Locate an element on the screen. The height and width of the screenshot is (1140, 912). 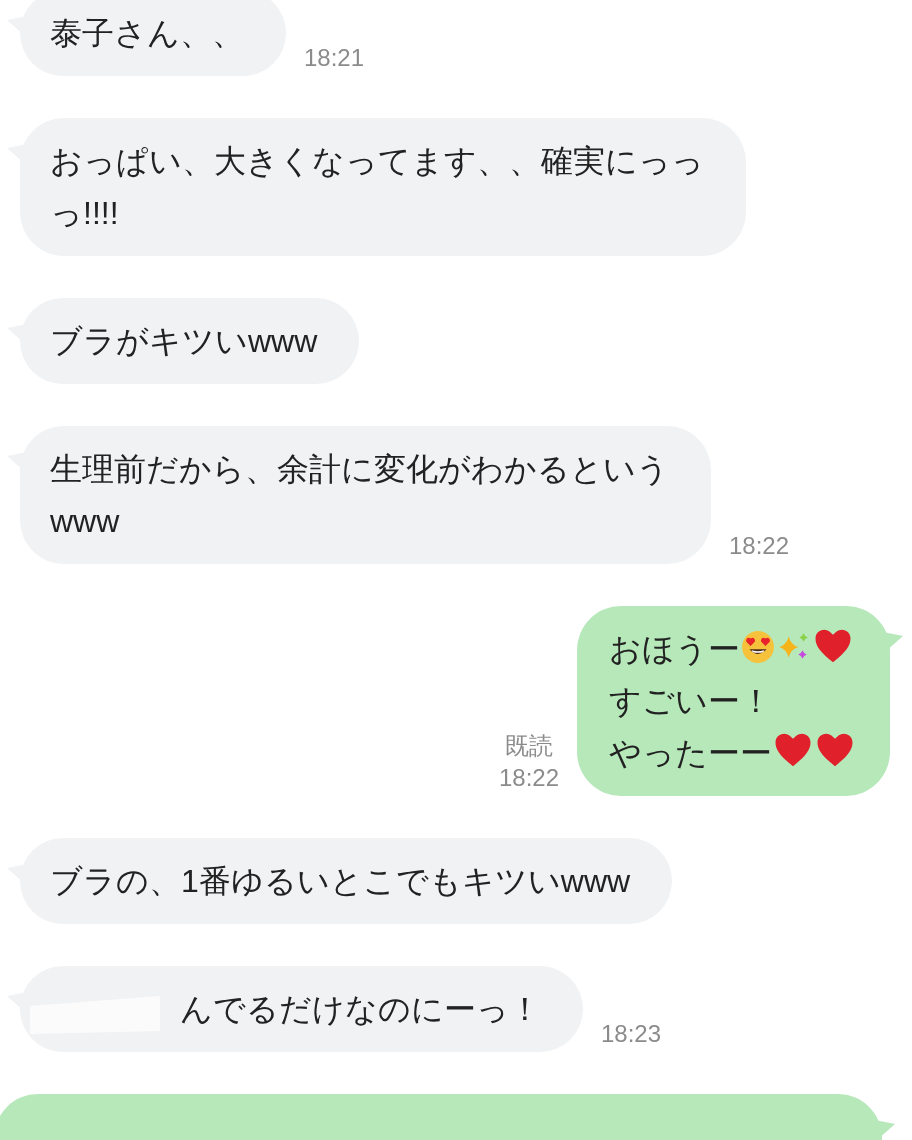
message-text: 生理前だから、余計に変化がわかるという is located at coordinates (359, 469).